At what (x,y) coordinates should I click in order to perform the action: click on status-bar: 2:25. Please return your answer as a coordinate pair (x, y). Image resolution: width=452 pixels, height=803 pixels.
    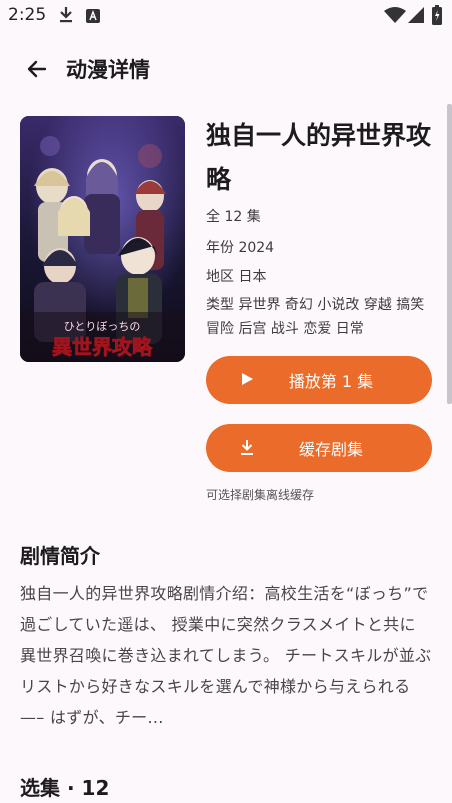
    Looking at the image, I should click on (226, 16).